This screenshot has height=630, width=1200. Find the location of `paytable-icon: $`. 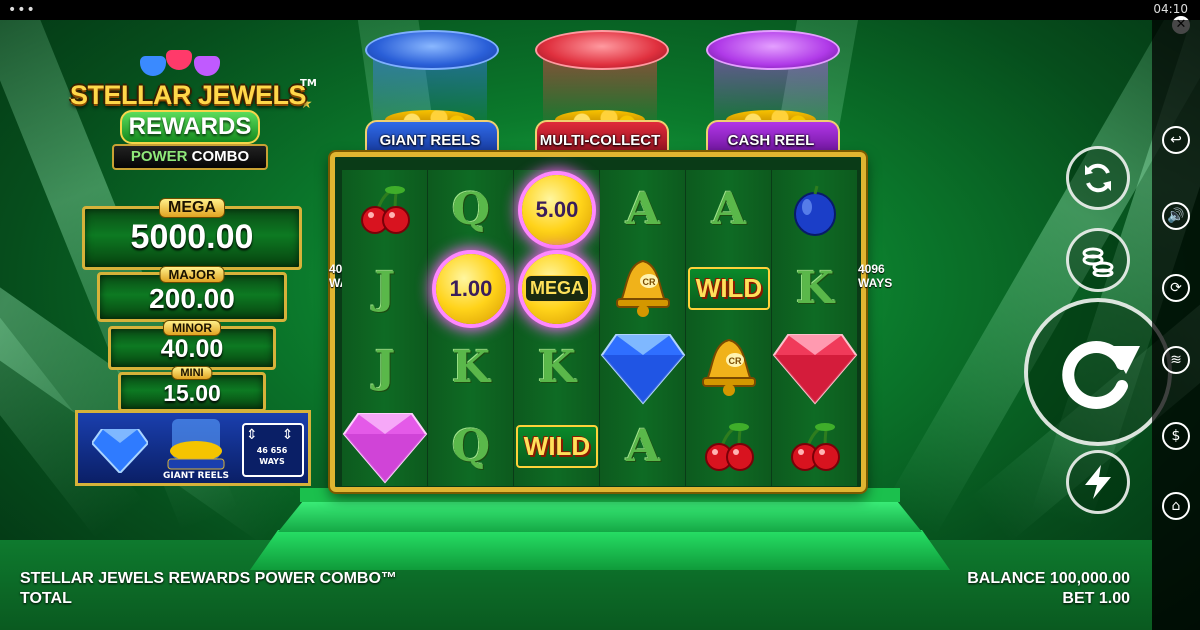

paytable-icon: $ is located at coordinates (1176, 436).